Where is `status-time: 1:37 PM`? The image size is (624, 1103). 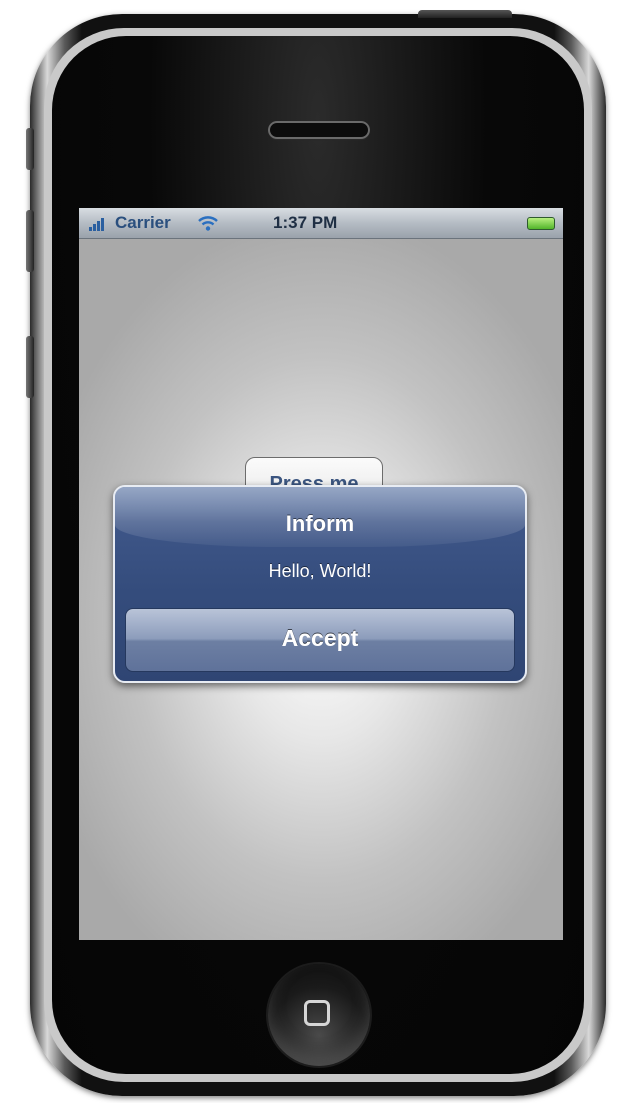 status-time: 1:37 PM is located at coordinates (305, 222).